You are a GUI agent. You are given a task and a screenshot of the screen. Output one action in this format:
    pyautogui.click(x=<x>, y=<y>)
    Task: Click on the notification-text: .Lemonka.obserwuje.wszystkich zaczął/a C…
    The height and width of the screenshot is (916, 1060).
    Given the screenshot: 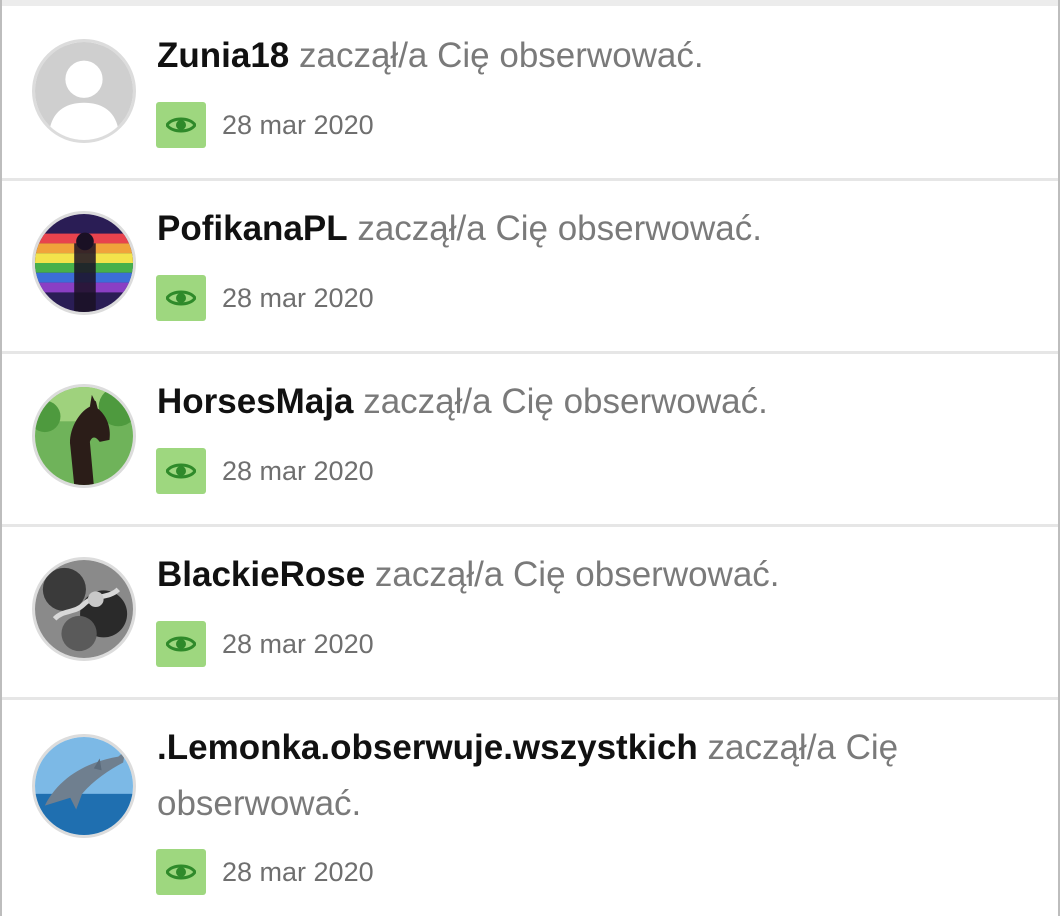 What is the action you would take?
    pyautogui.click(x=587, y=776)
    